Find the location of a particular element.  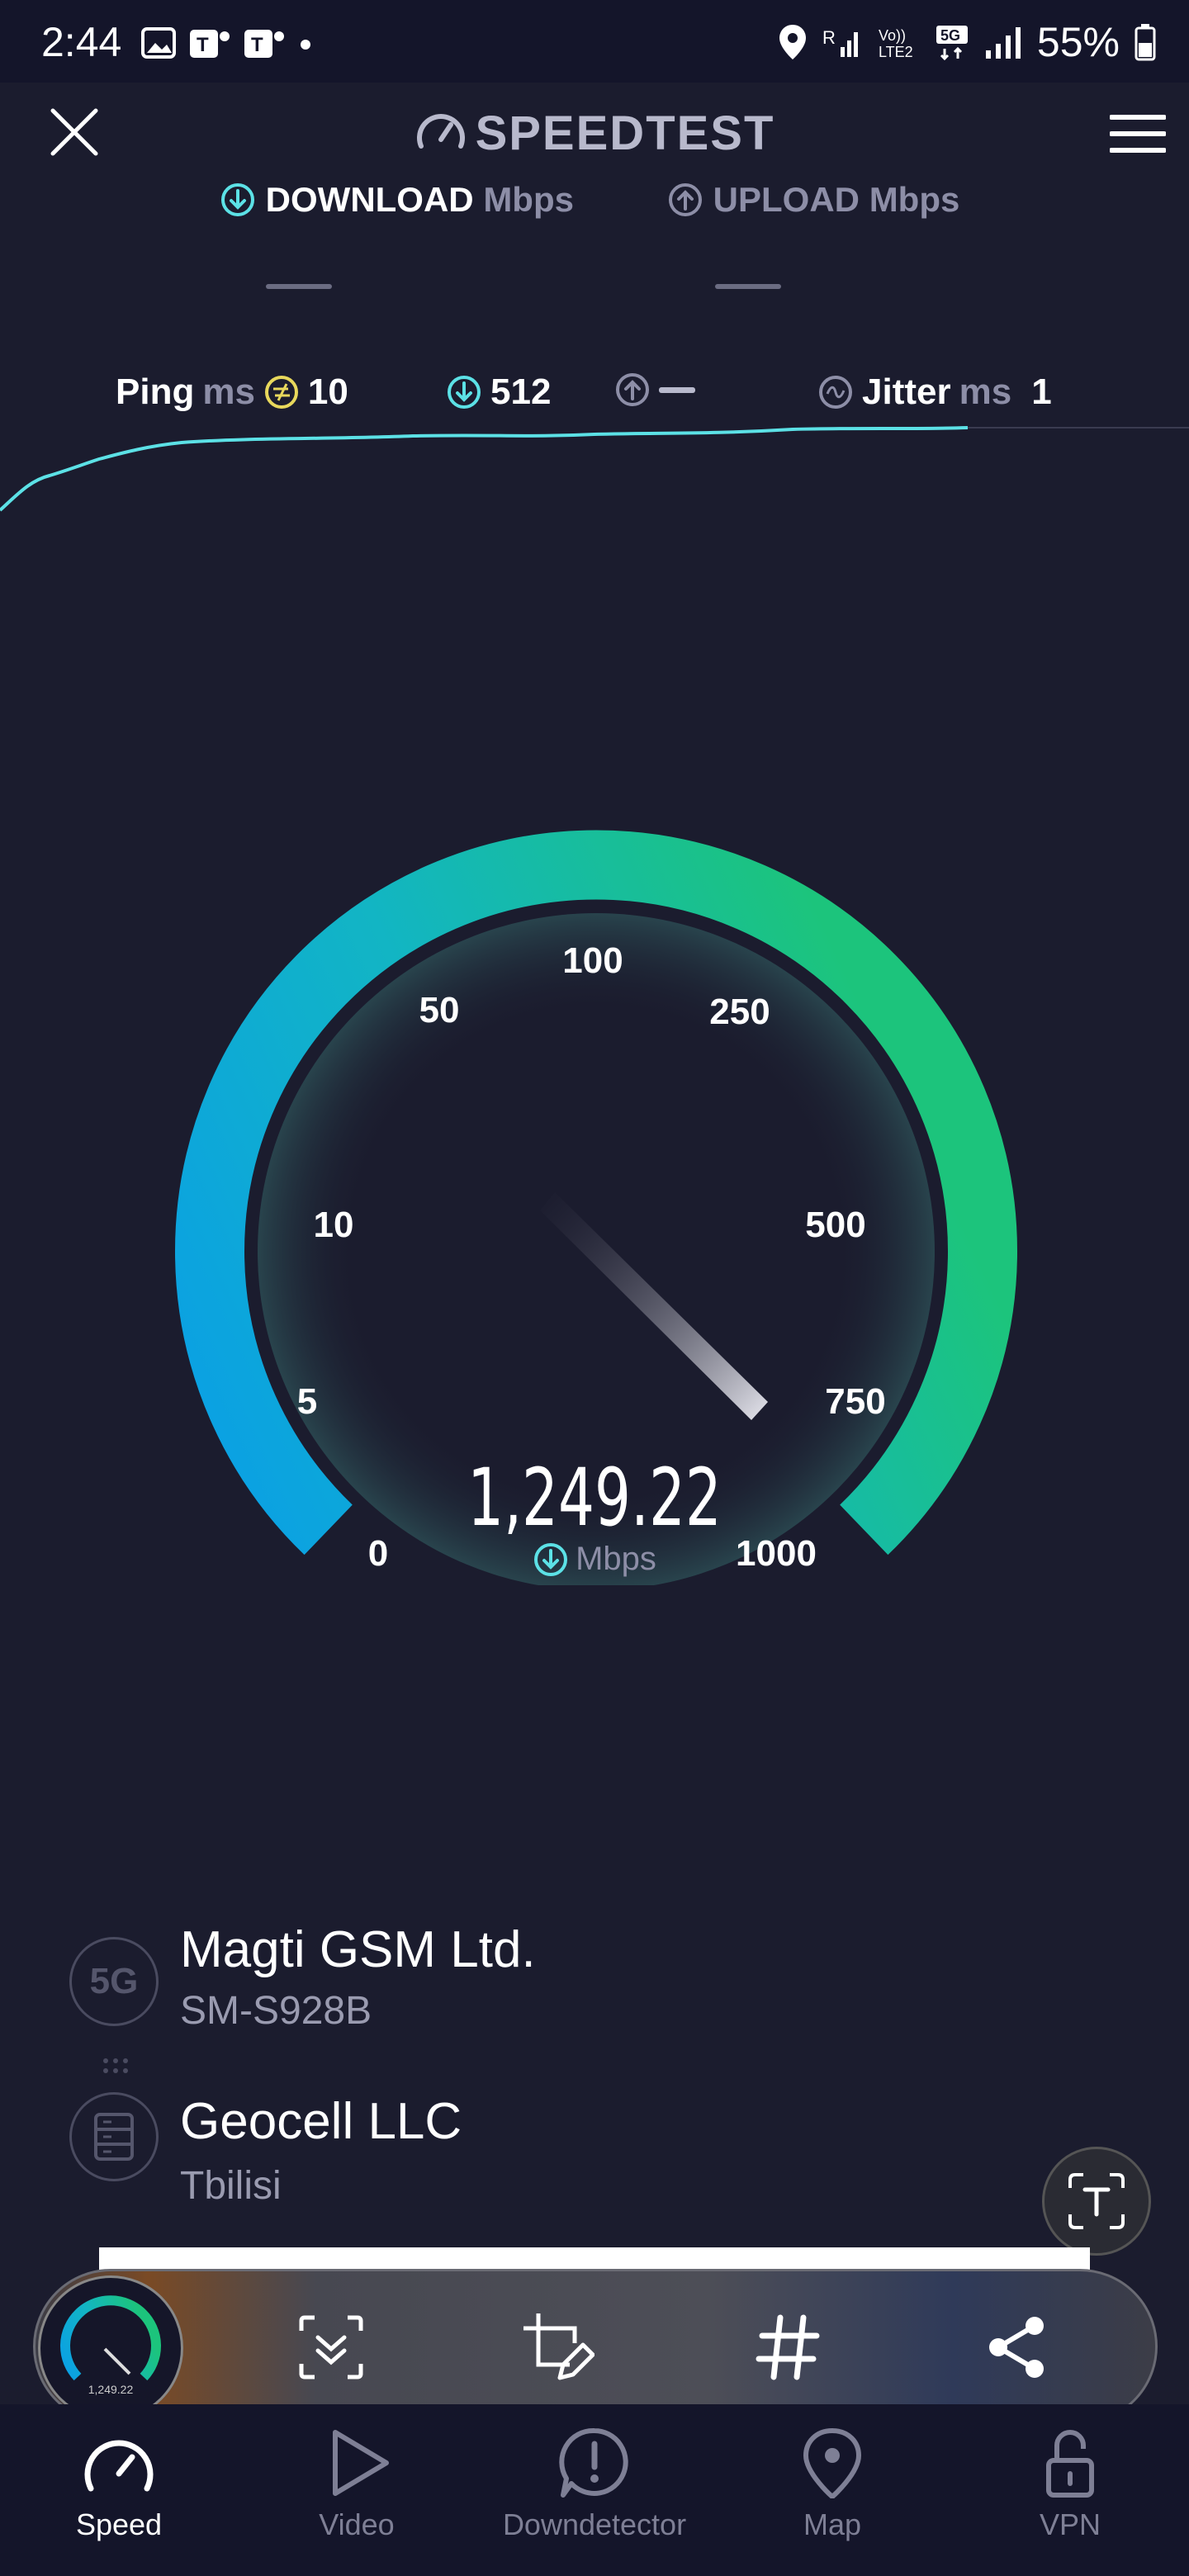

jitter-metric: Jitter ms 1 is located at coordinates (934, 392).